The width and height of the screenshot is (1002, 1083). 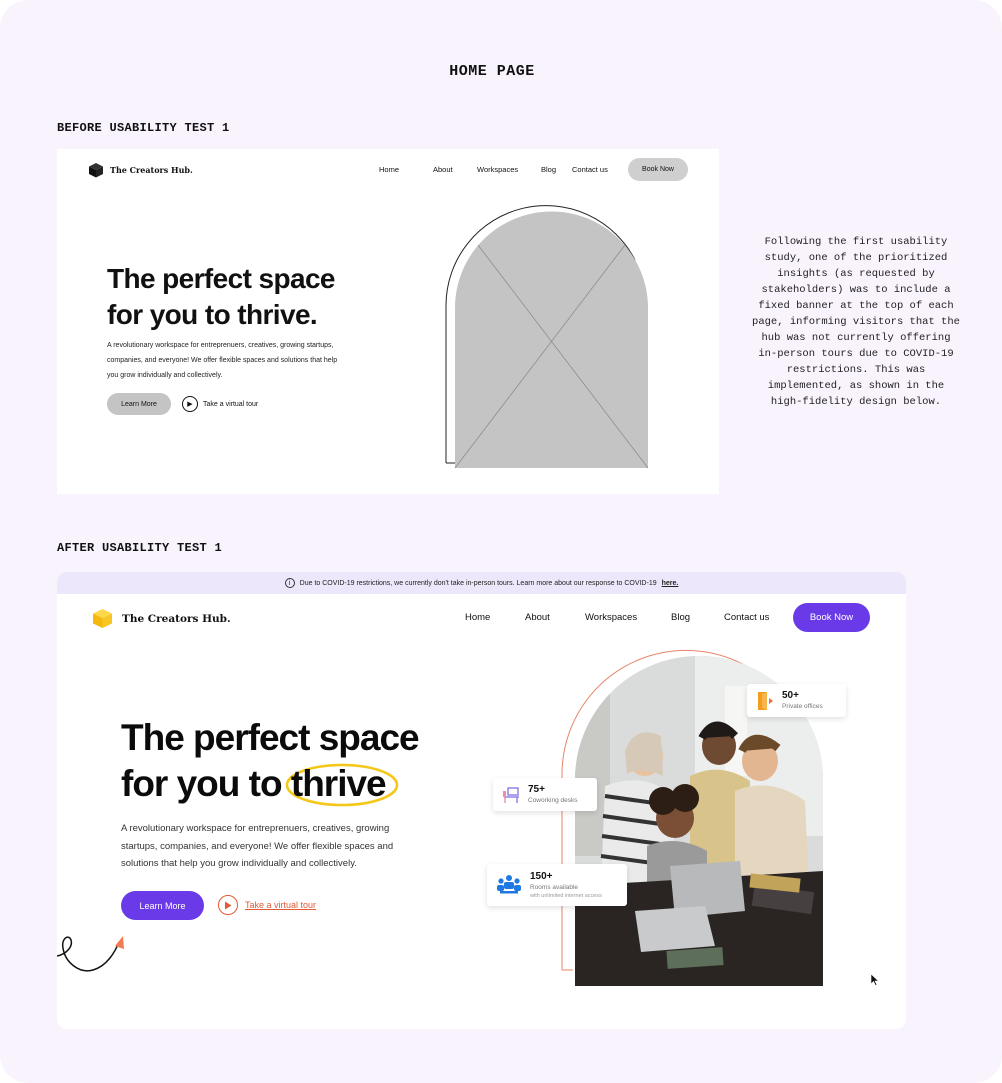 What do you see at coordinates (831, 617) in the screenshot?
I see `hf-book-now-button: Book Now` at bounding box center [831, 617].